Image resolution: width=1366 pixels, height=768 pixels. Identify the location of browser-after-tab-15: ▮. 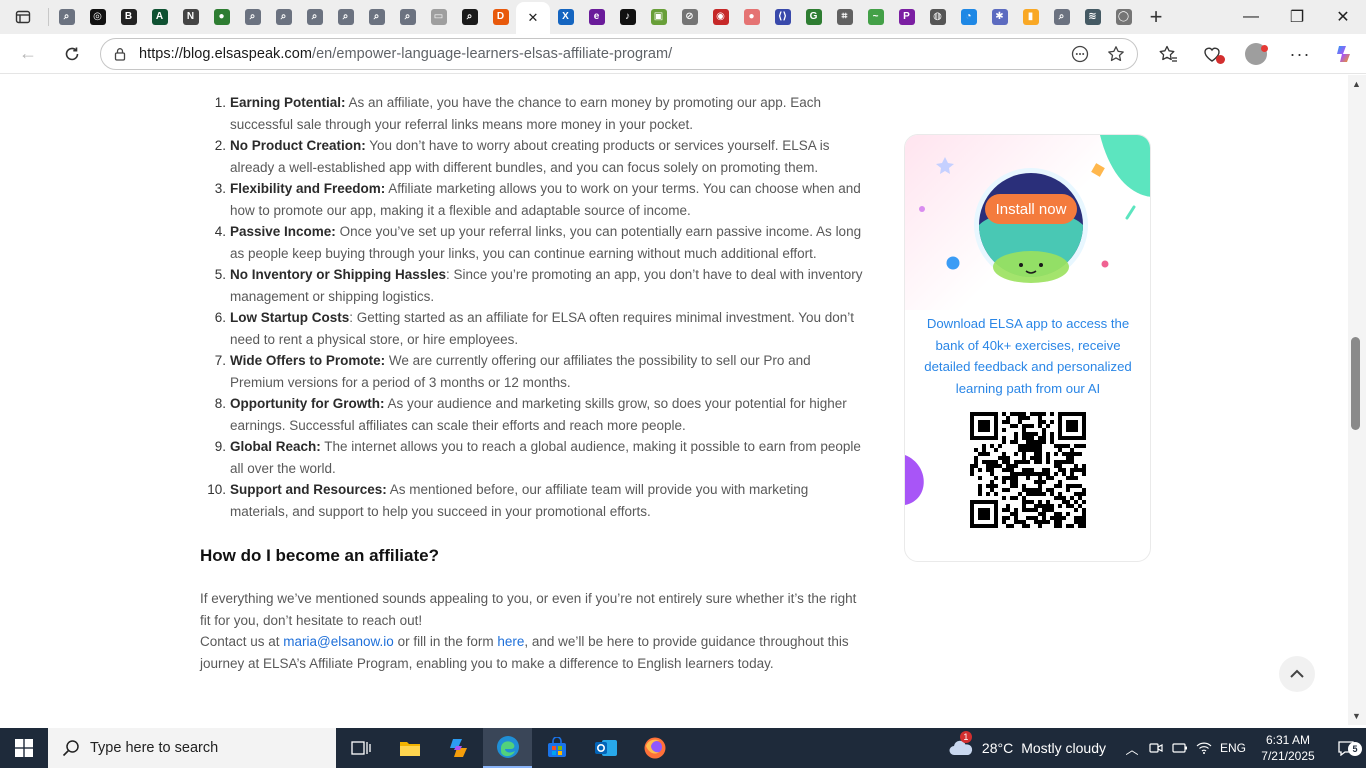
(1030, 17).